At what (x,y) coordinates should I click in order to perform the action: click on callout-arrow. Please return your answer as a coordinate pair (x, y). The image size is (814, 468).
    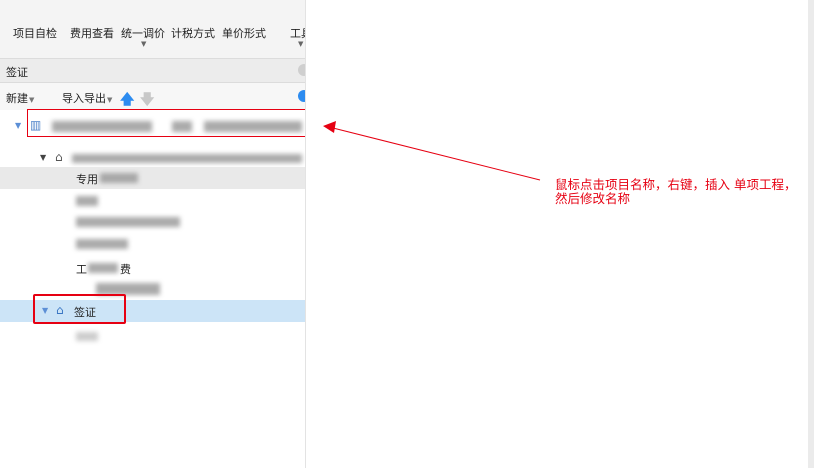
    Looking at the image, I should click on (432, 151).